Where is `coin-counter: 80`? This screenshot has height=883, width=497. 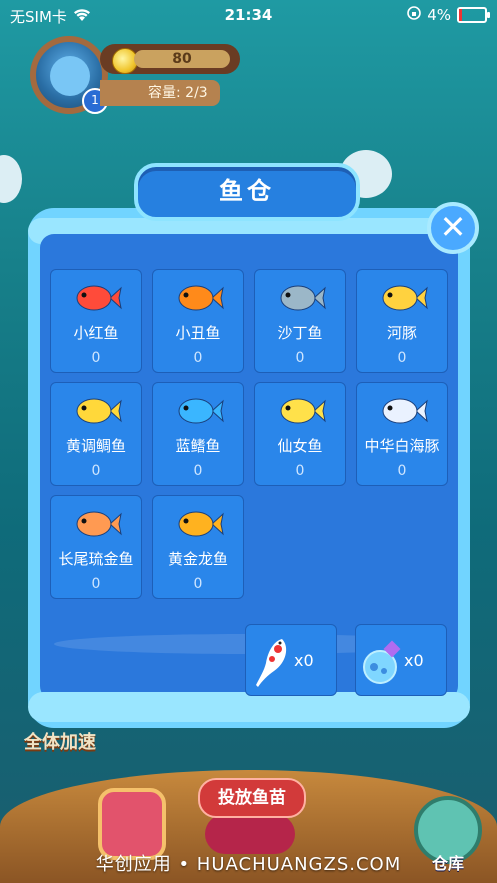
coin-counter: 80 is located at coordinates (170, 59).